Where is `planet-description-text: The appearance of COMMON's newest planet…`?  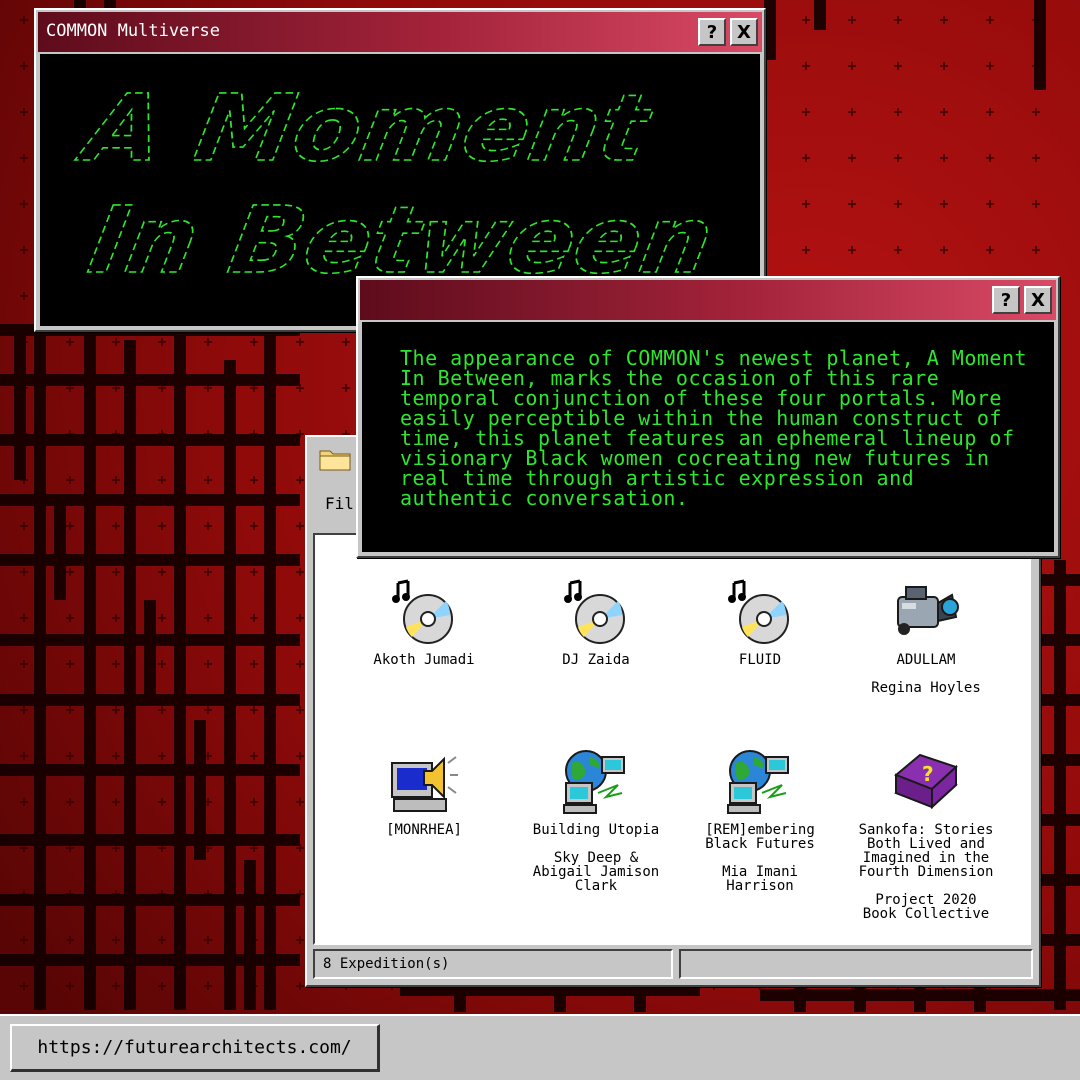
planet-description-text: The appearance of COMMON's newest planet… is located at coordinates (714, 428).